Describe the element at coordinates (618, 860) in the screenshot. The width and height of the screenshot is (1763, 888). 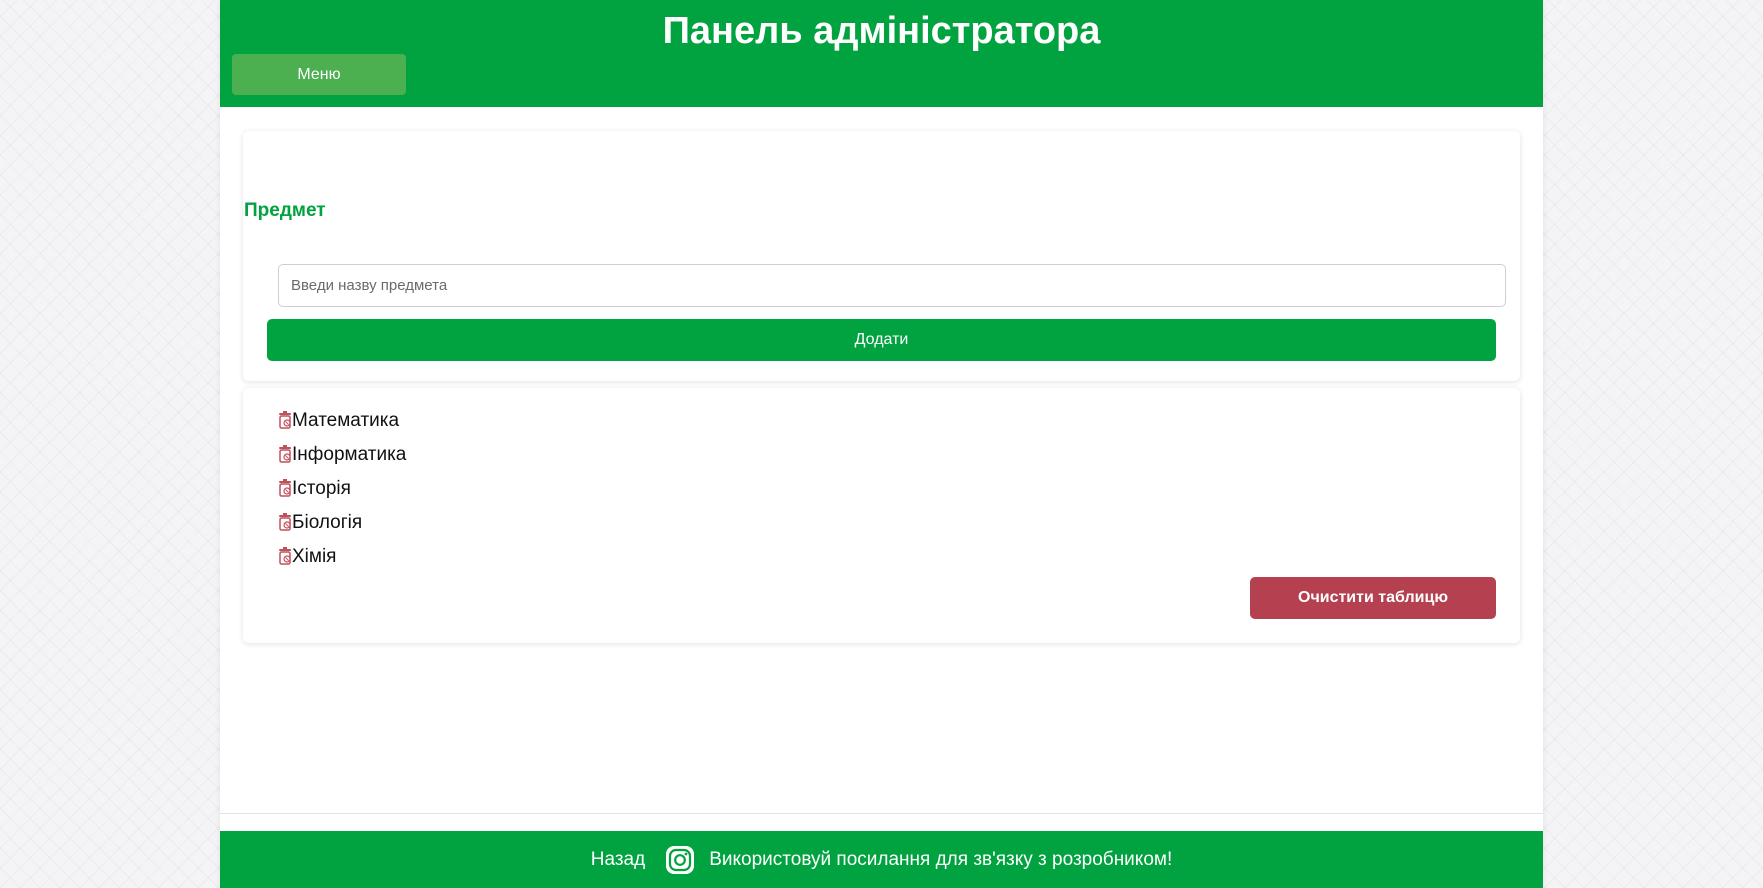
I see `back-link: Назад` at that location.